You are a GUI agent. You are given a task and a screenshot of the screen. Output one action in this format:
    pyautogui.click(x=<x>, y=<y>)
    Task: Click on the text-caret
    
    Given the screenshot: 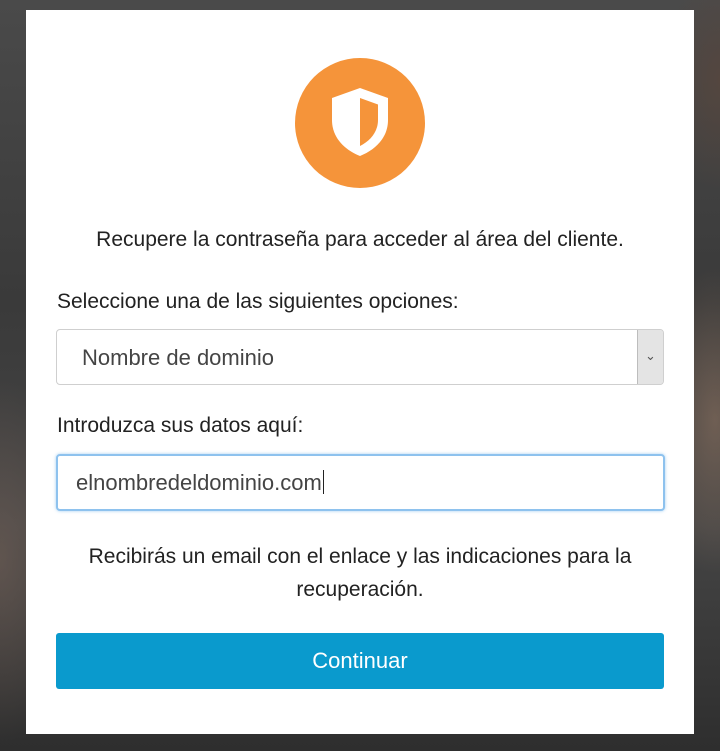 What is the action you would take?
    pyautogui.click(x=323, y=482)
    